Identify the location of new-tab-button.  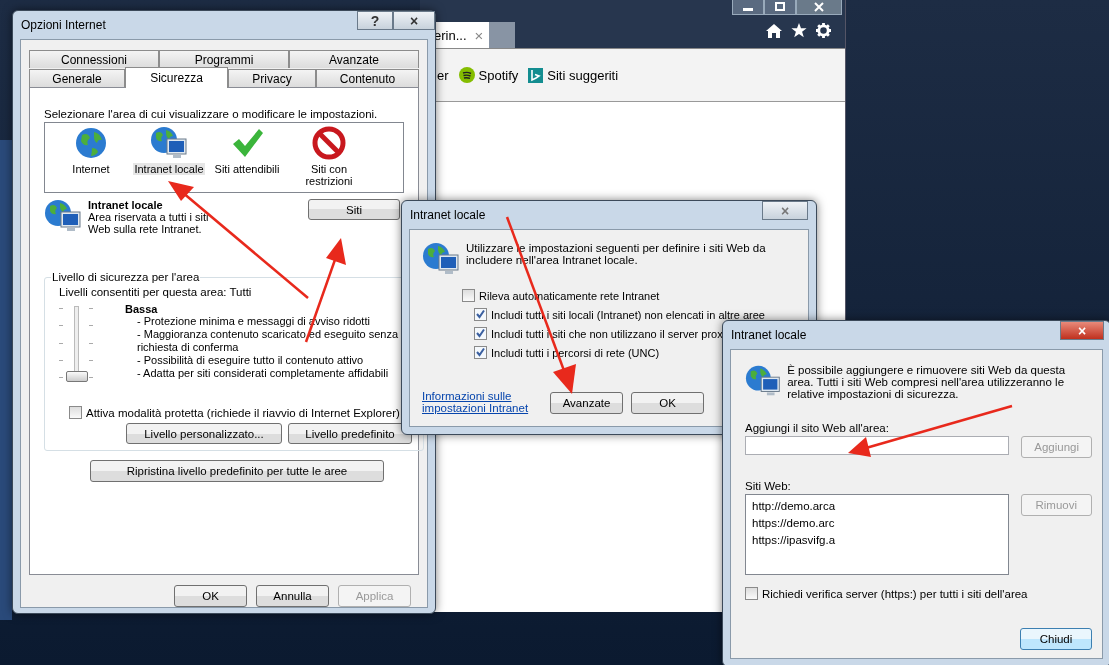
(502, 35).